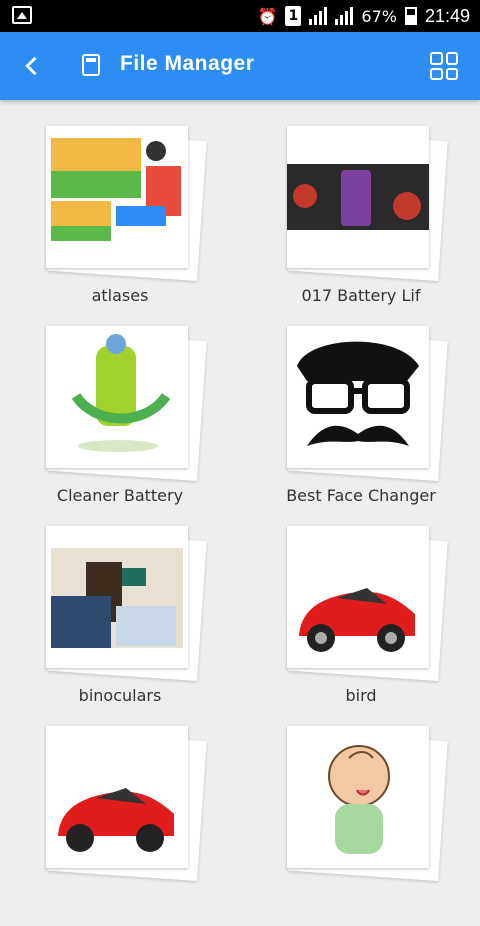 The image size is (480, 926). I want to click on page-title: File Manager, so click(187, 63).